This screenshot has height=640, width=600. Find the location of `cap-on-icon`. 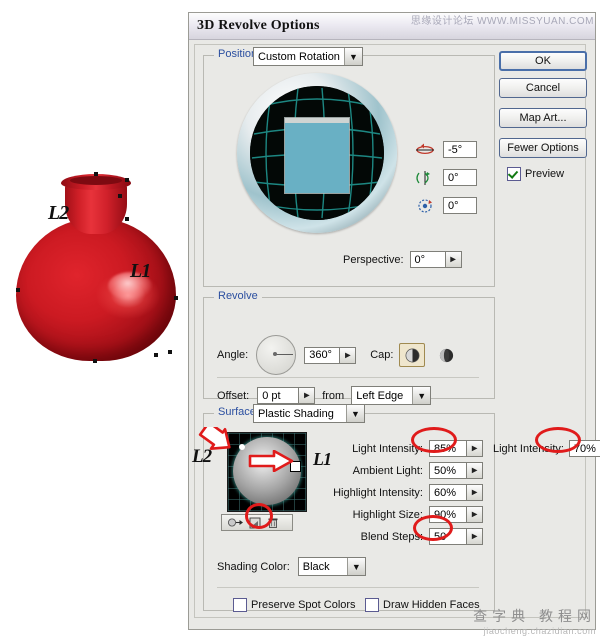

cap-on-icon is located at coordinates (412, 355).